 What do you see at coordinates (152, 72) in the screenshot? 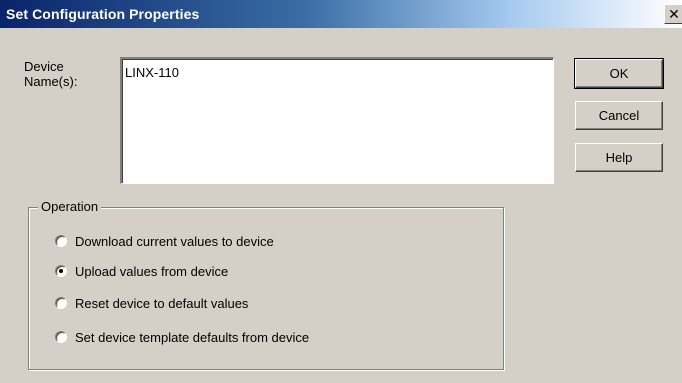
I see `device-names-value: LINX-110` at bounding box center [152, 72].